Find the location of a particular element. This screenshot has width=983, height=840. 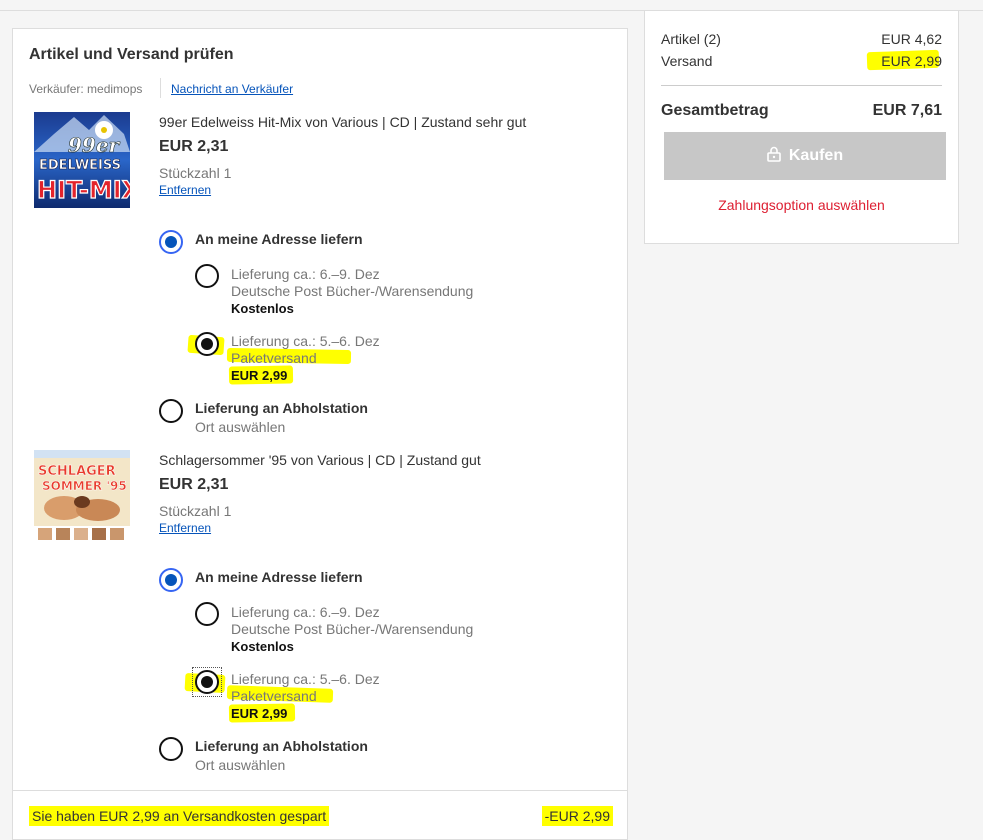

album-cover-schlagersommer: SCHLAGER SOMMER '95 is located at coordinates (82, 498).